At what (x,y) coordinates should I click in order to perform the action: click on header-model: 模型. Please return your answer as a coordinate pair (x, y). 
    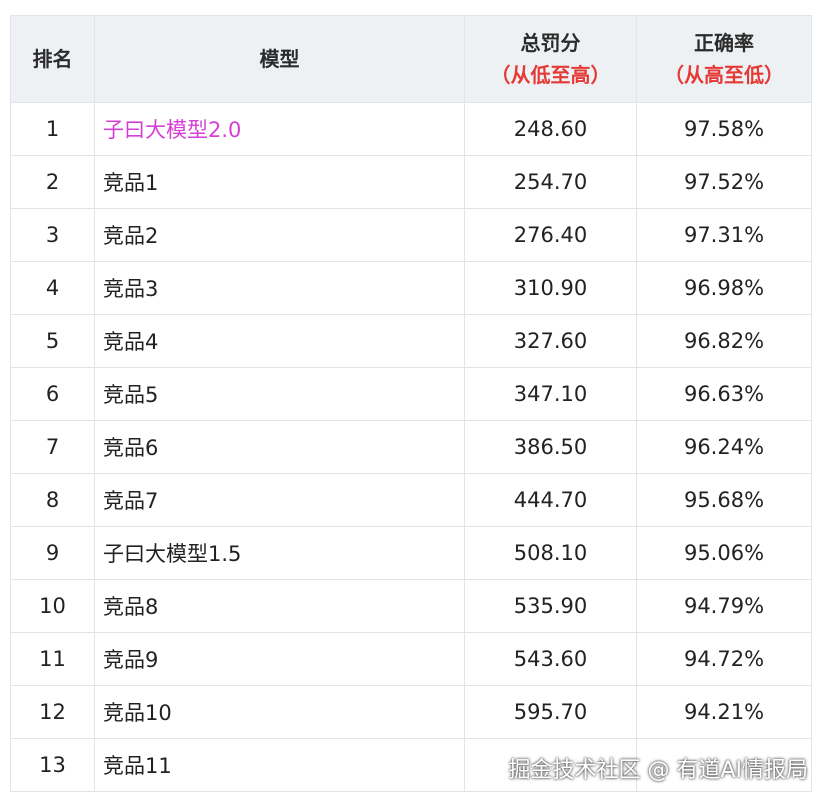
    Looking at the image, I should click on (279, 59).